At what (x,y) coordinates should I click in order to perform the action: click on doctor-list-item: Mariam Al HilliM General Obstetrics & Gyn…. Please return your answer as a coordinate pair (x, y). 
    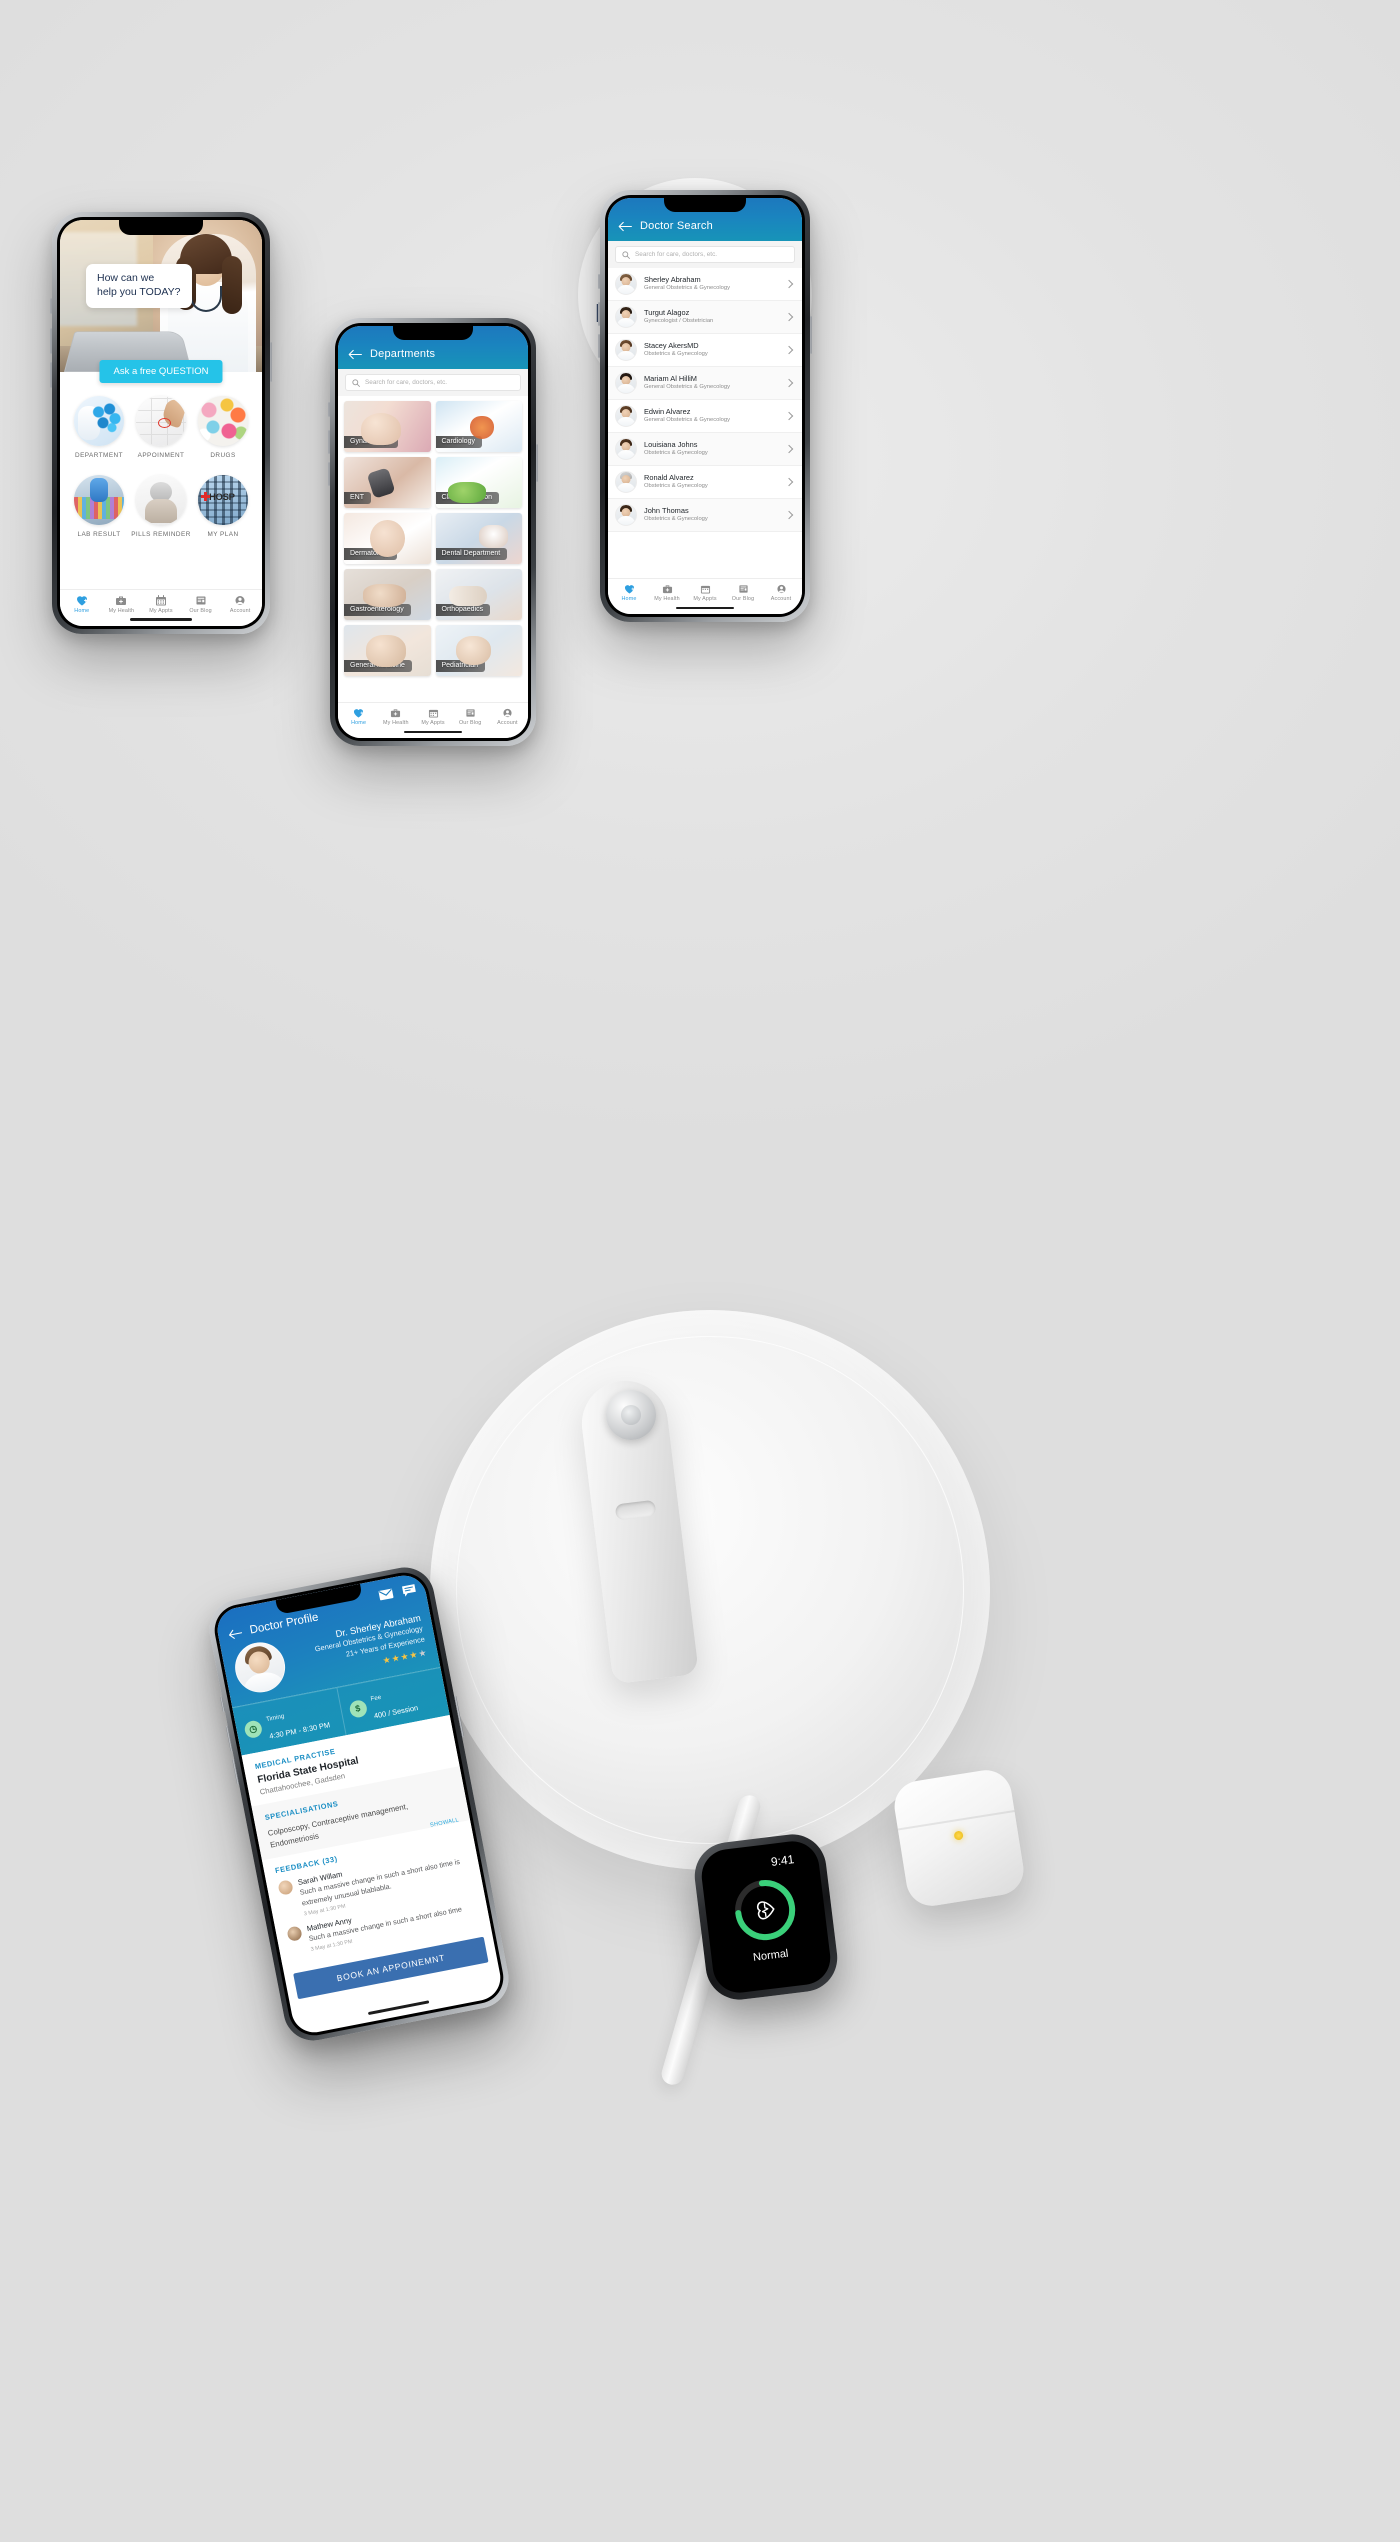
    Looking at the image, I should click on (705, 383).